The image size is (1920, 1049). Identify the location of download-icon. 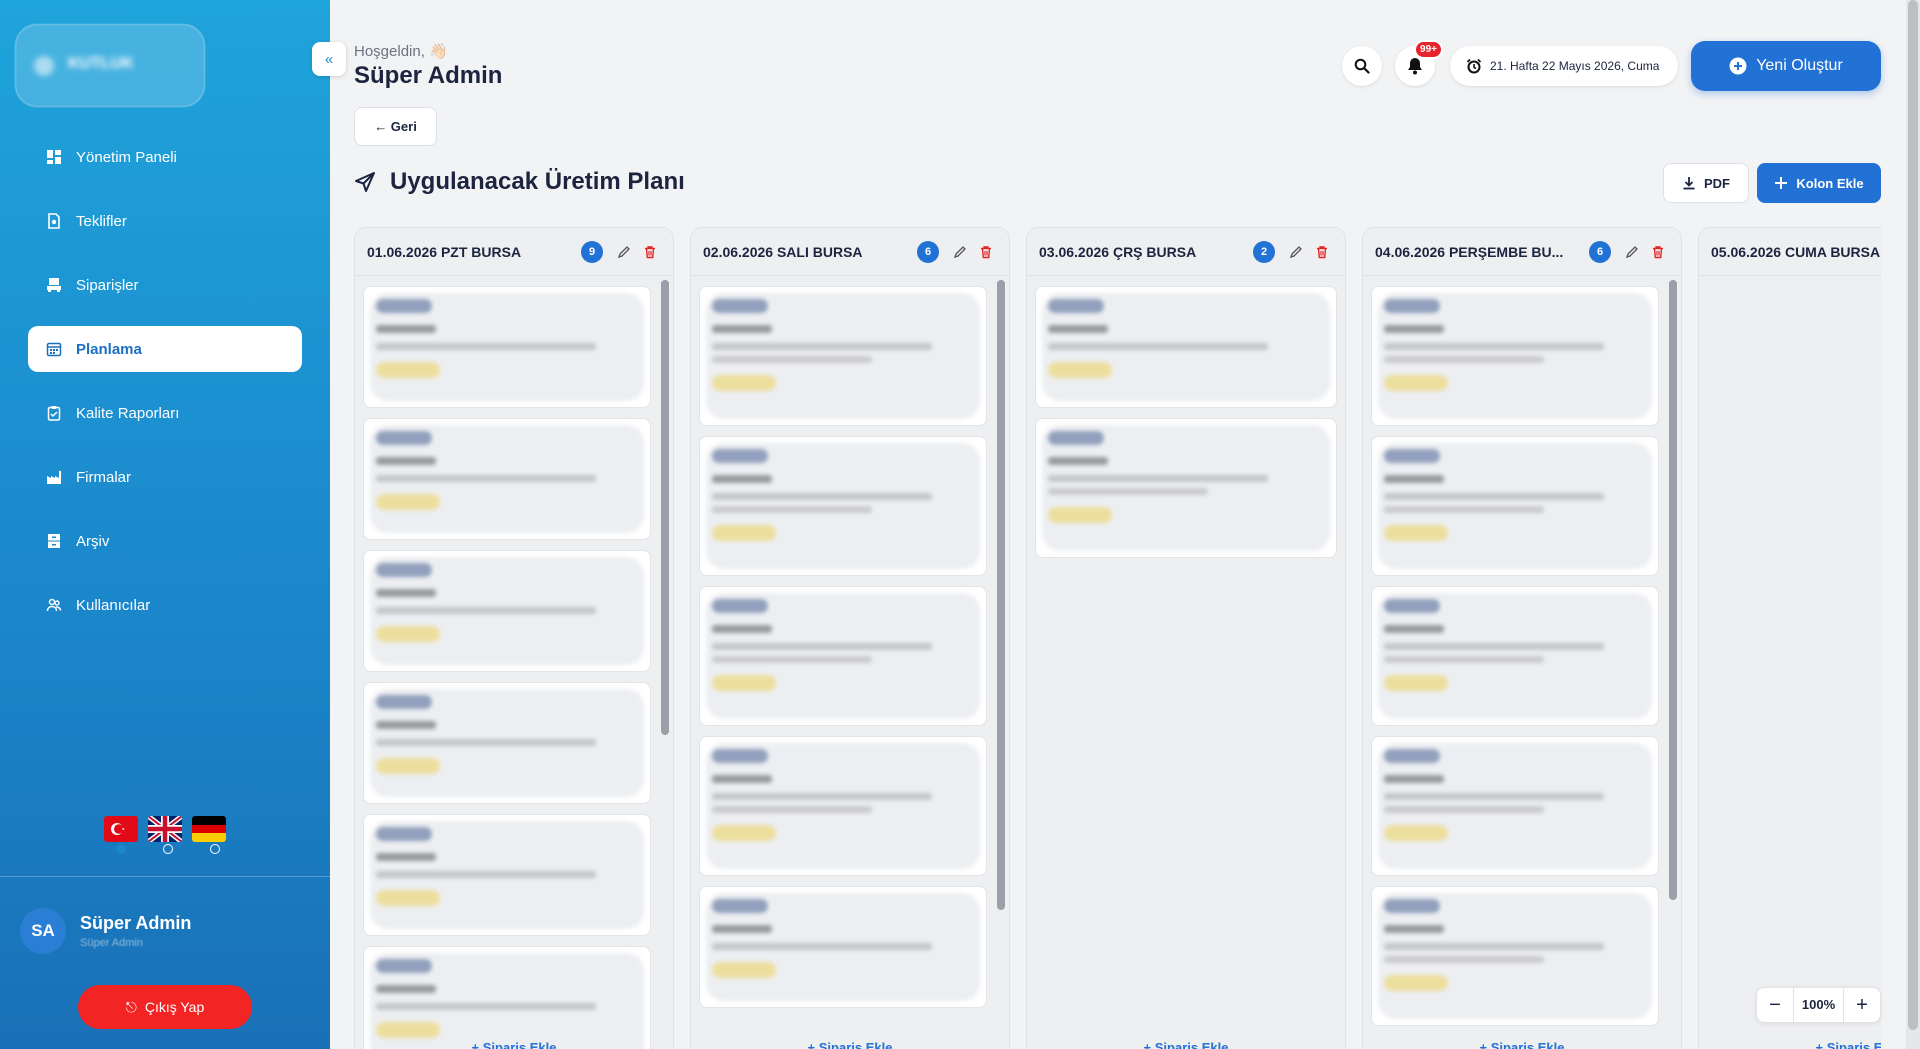
(1689, 183).